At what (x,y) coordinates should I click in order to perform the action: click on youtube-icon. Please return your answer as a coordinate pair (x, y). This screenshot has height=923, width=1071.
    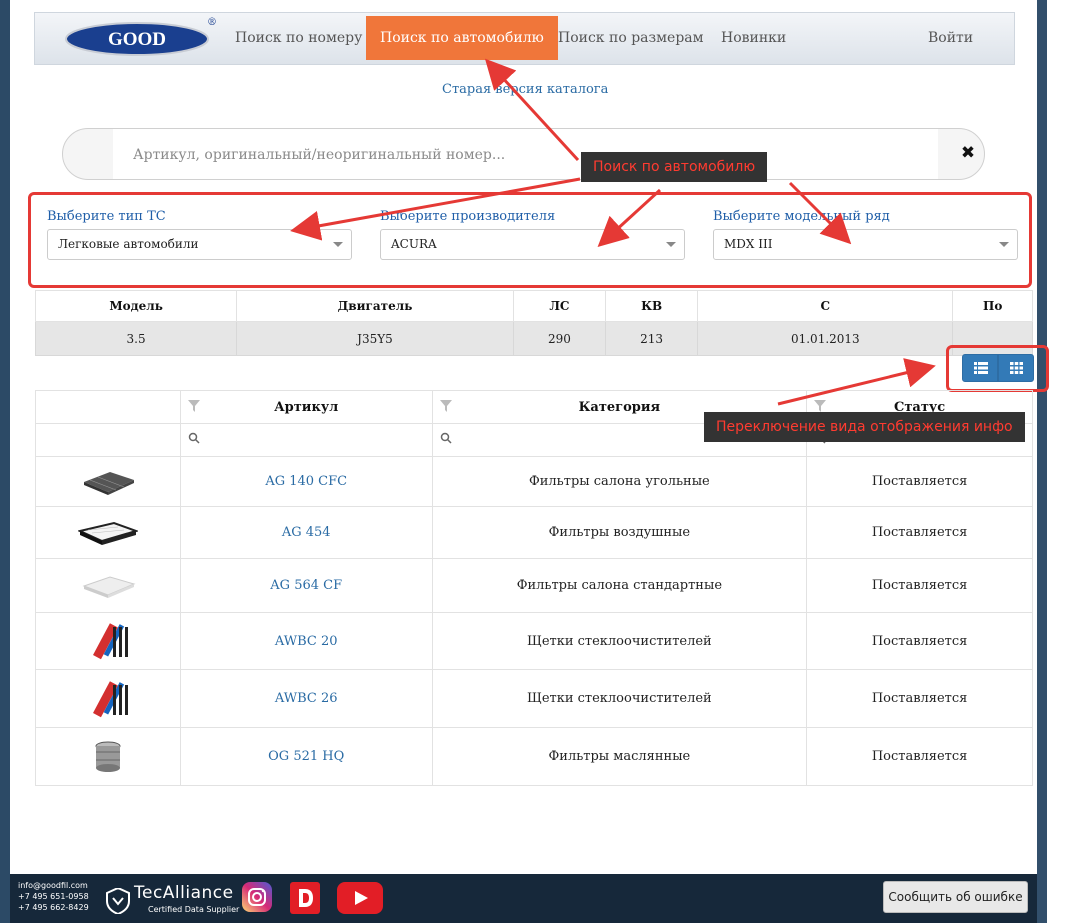
    Looking at the image, I should click on (360, 898).